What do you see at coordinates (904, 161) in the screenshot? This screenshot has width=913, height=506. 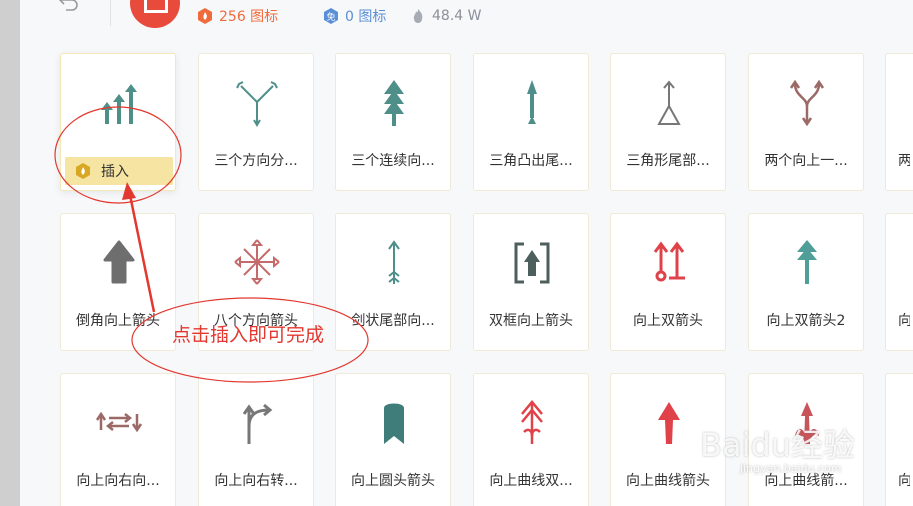 I see `card-label: 两` at bounding box center [904, 161].